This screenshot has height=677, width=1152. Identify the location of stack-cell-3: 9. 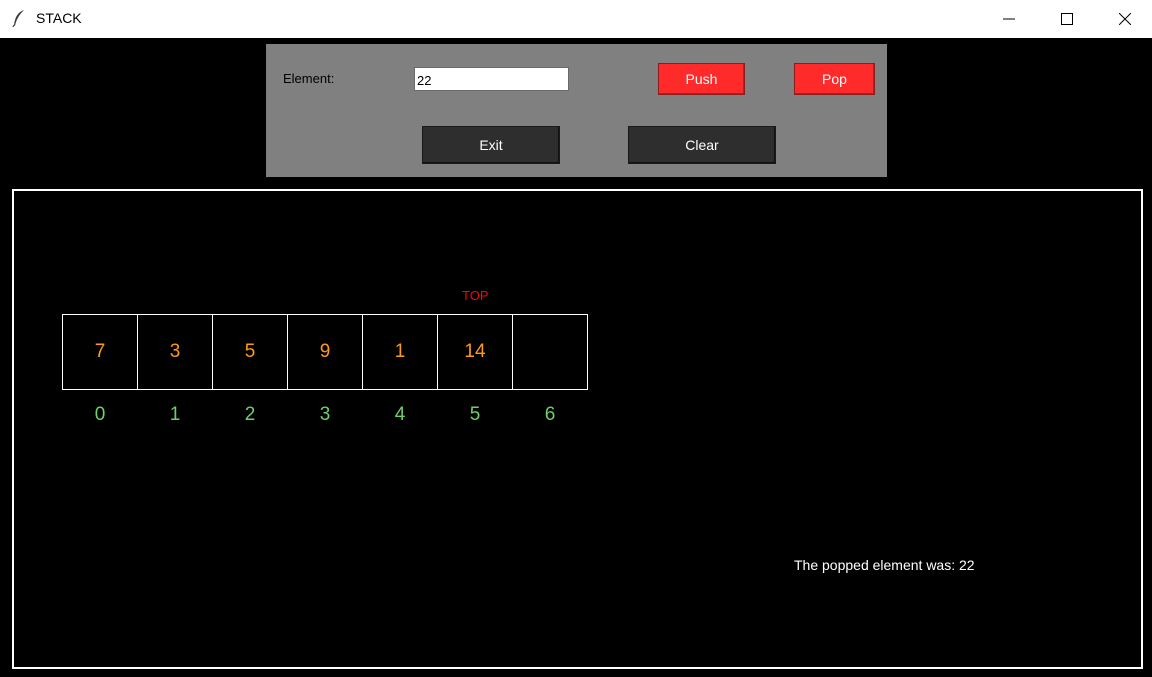
(325, 352).